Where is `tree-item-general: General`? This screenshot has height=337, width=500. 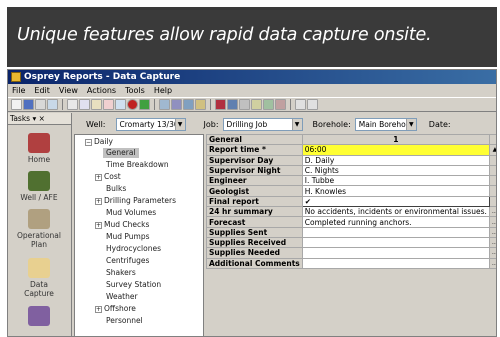
tree-item-general: General is located at coordinates (121, 153).